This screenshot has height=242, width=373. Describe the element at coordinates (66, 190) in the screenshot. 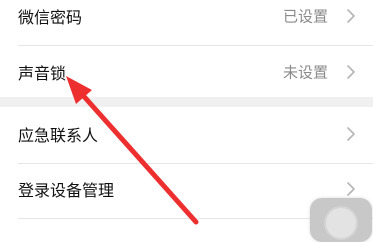

I see `login-device-management-label: 登录设备管理` at that location.